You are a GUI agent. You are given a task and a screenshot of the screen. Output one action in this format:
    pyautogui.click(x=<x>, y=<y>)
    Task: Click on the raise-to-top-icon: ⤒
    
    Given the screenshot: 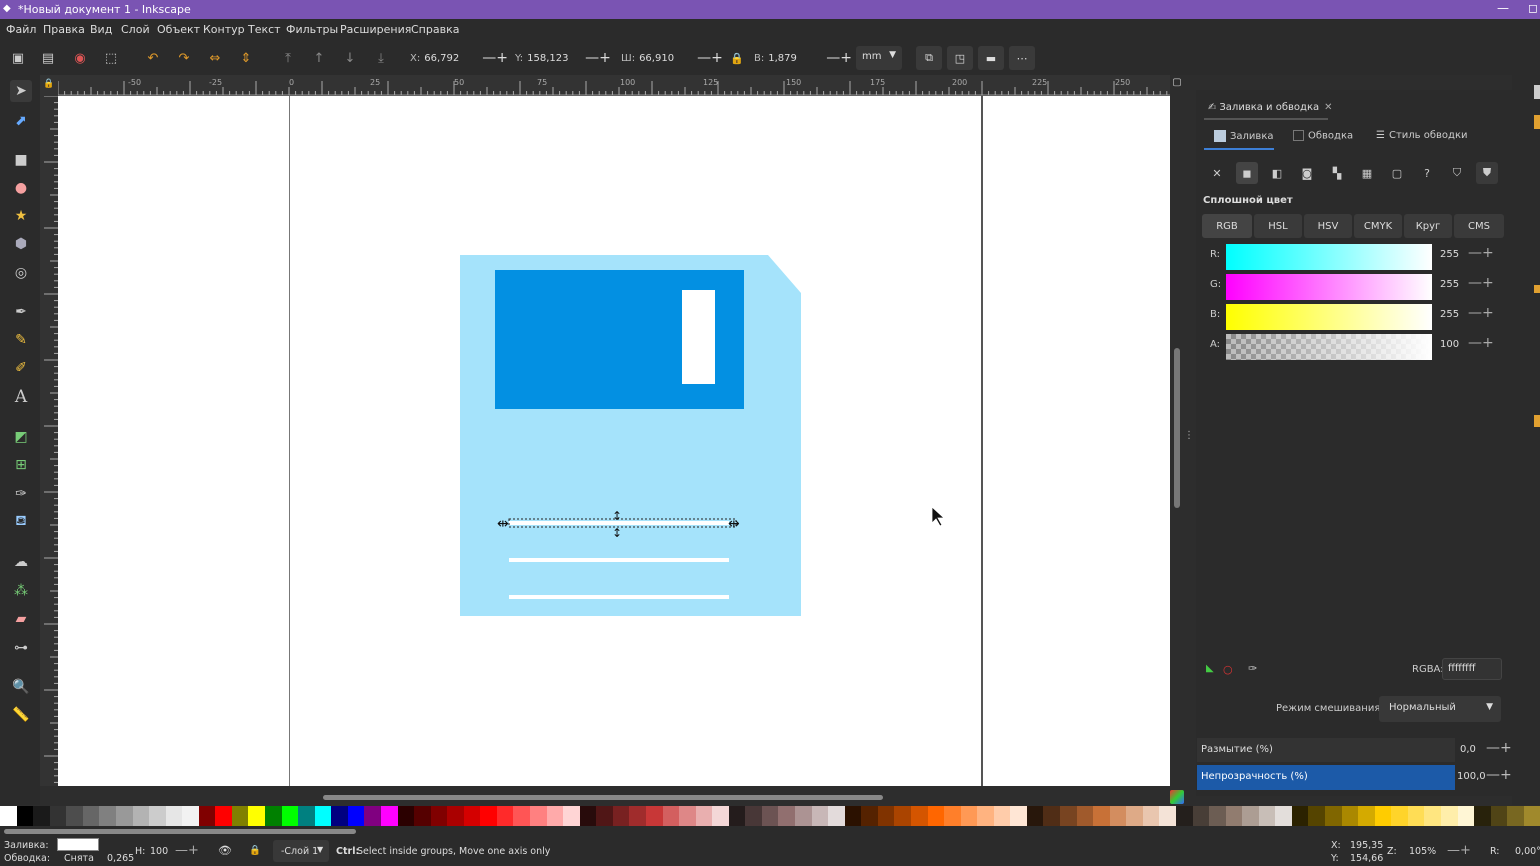 What is the action you would take?
    pyautogui.click(x=288, y=58)
    